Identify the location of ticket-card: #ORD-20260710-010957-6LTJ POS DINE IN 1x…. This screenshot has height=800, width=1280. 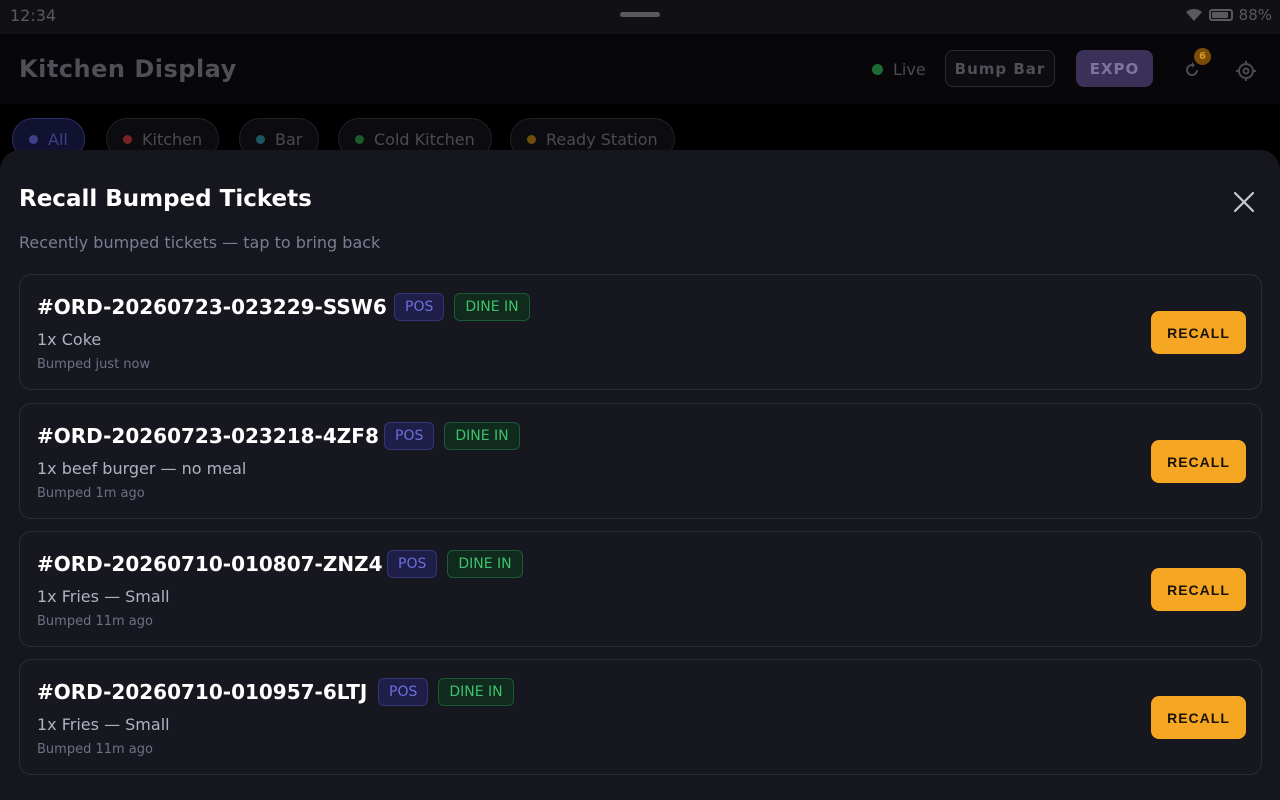
(640, 717).